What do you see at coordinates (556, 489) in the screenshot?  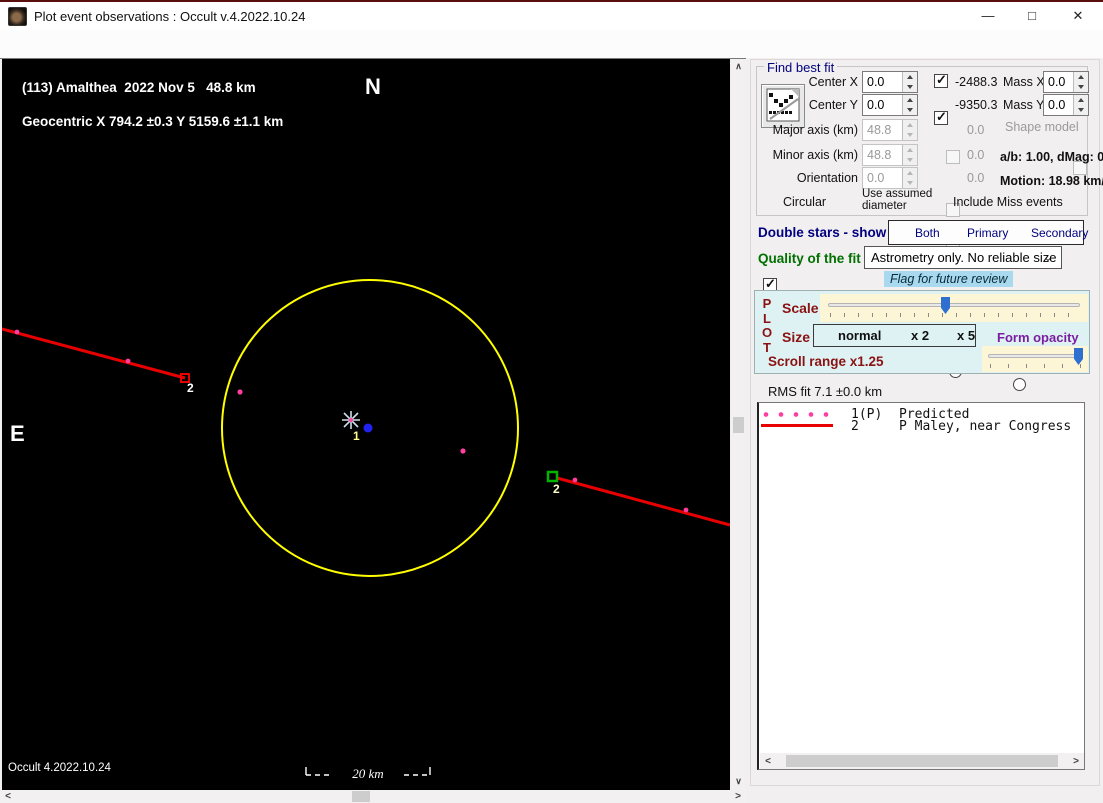 I see `chord-right-label: 2` at bounding box center [556, 489].